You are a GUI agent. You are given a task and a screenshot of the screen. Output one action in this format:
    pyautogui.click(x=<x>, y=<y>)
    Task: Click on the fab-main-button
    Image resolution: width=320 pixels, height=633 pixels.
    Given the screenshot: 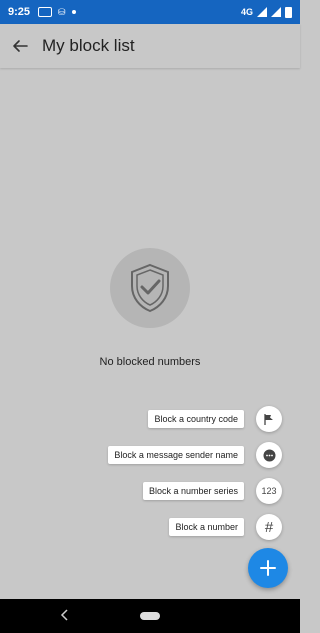 What is the action you would take?
    pyautogui.click(x=268, y=568)
    